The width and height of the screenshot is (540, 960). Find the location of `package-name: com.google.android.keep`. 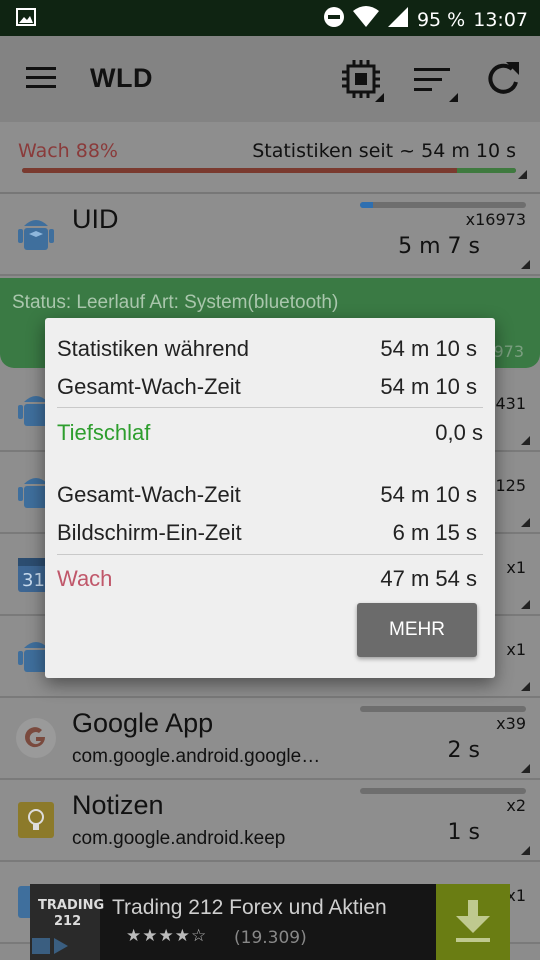

package-name: com.google.android.keep is located at coordinates (179, 838).